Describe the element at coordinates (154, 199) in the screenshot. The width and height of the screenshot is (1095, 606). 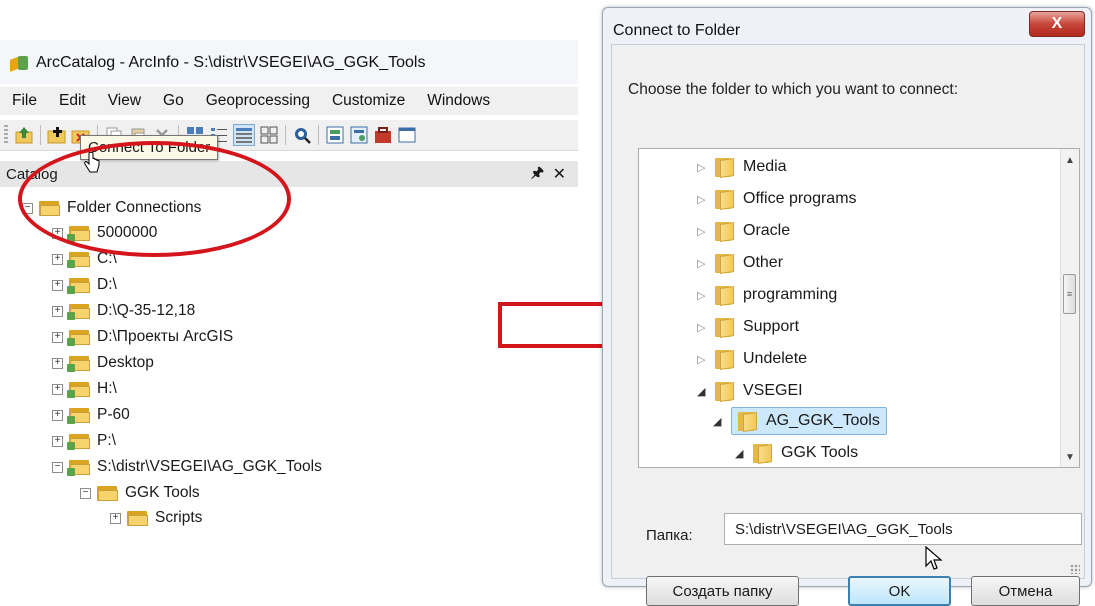
I see `highlight-ellipse` at that location.